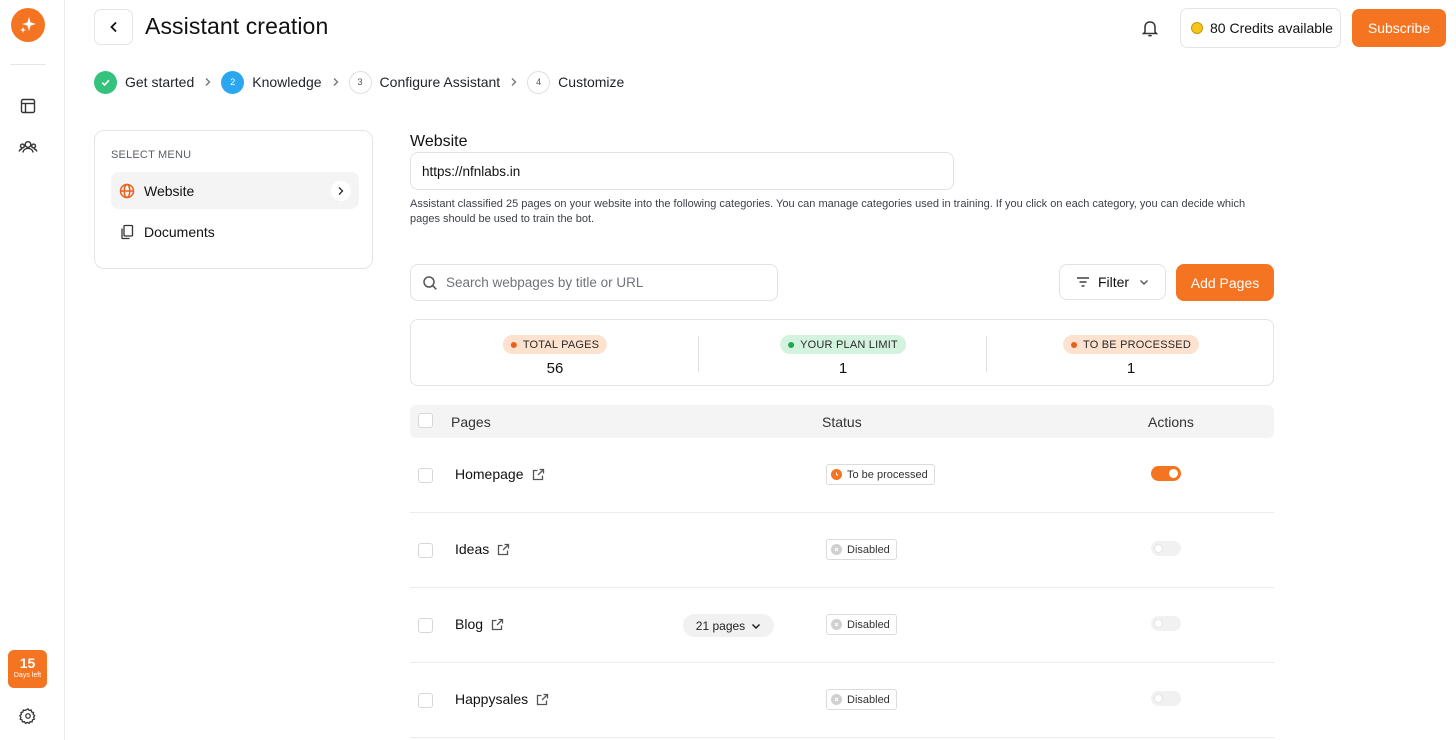 Image resolution: width=1456 pixels, height=740 pixels. Describe the element at coordinates (28, 64) in the screenshot. I see `rail-divider` at that location.